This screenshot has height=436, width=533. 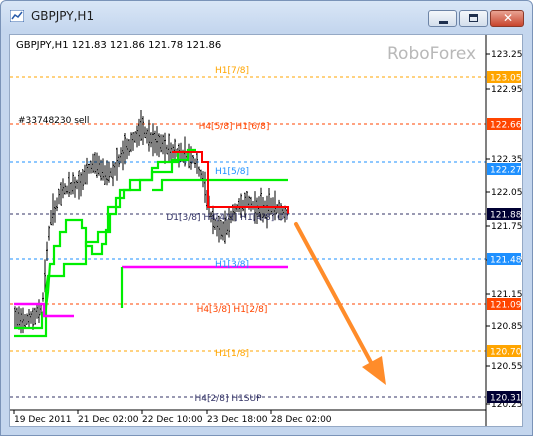 I want to click on time-tick-label: 22 Dec 10:00, so click(x=172, y=420).